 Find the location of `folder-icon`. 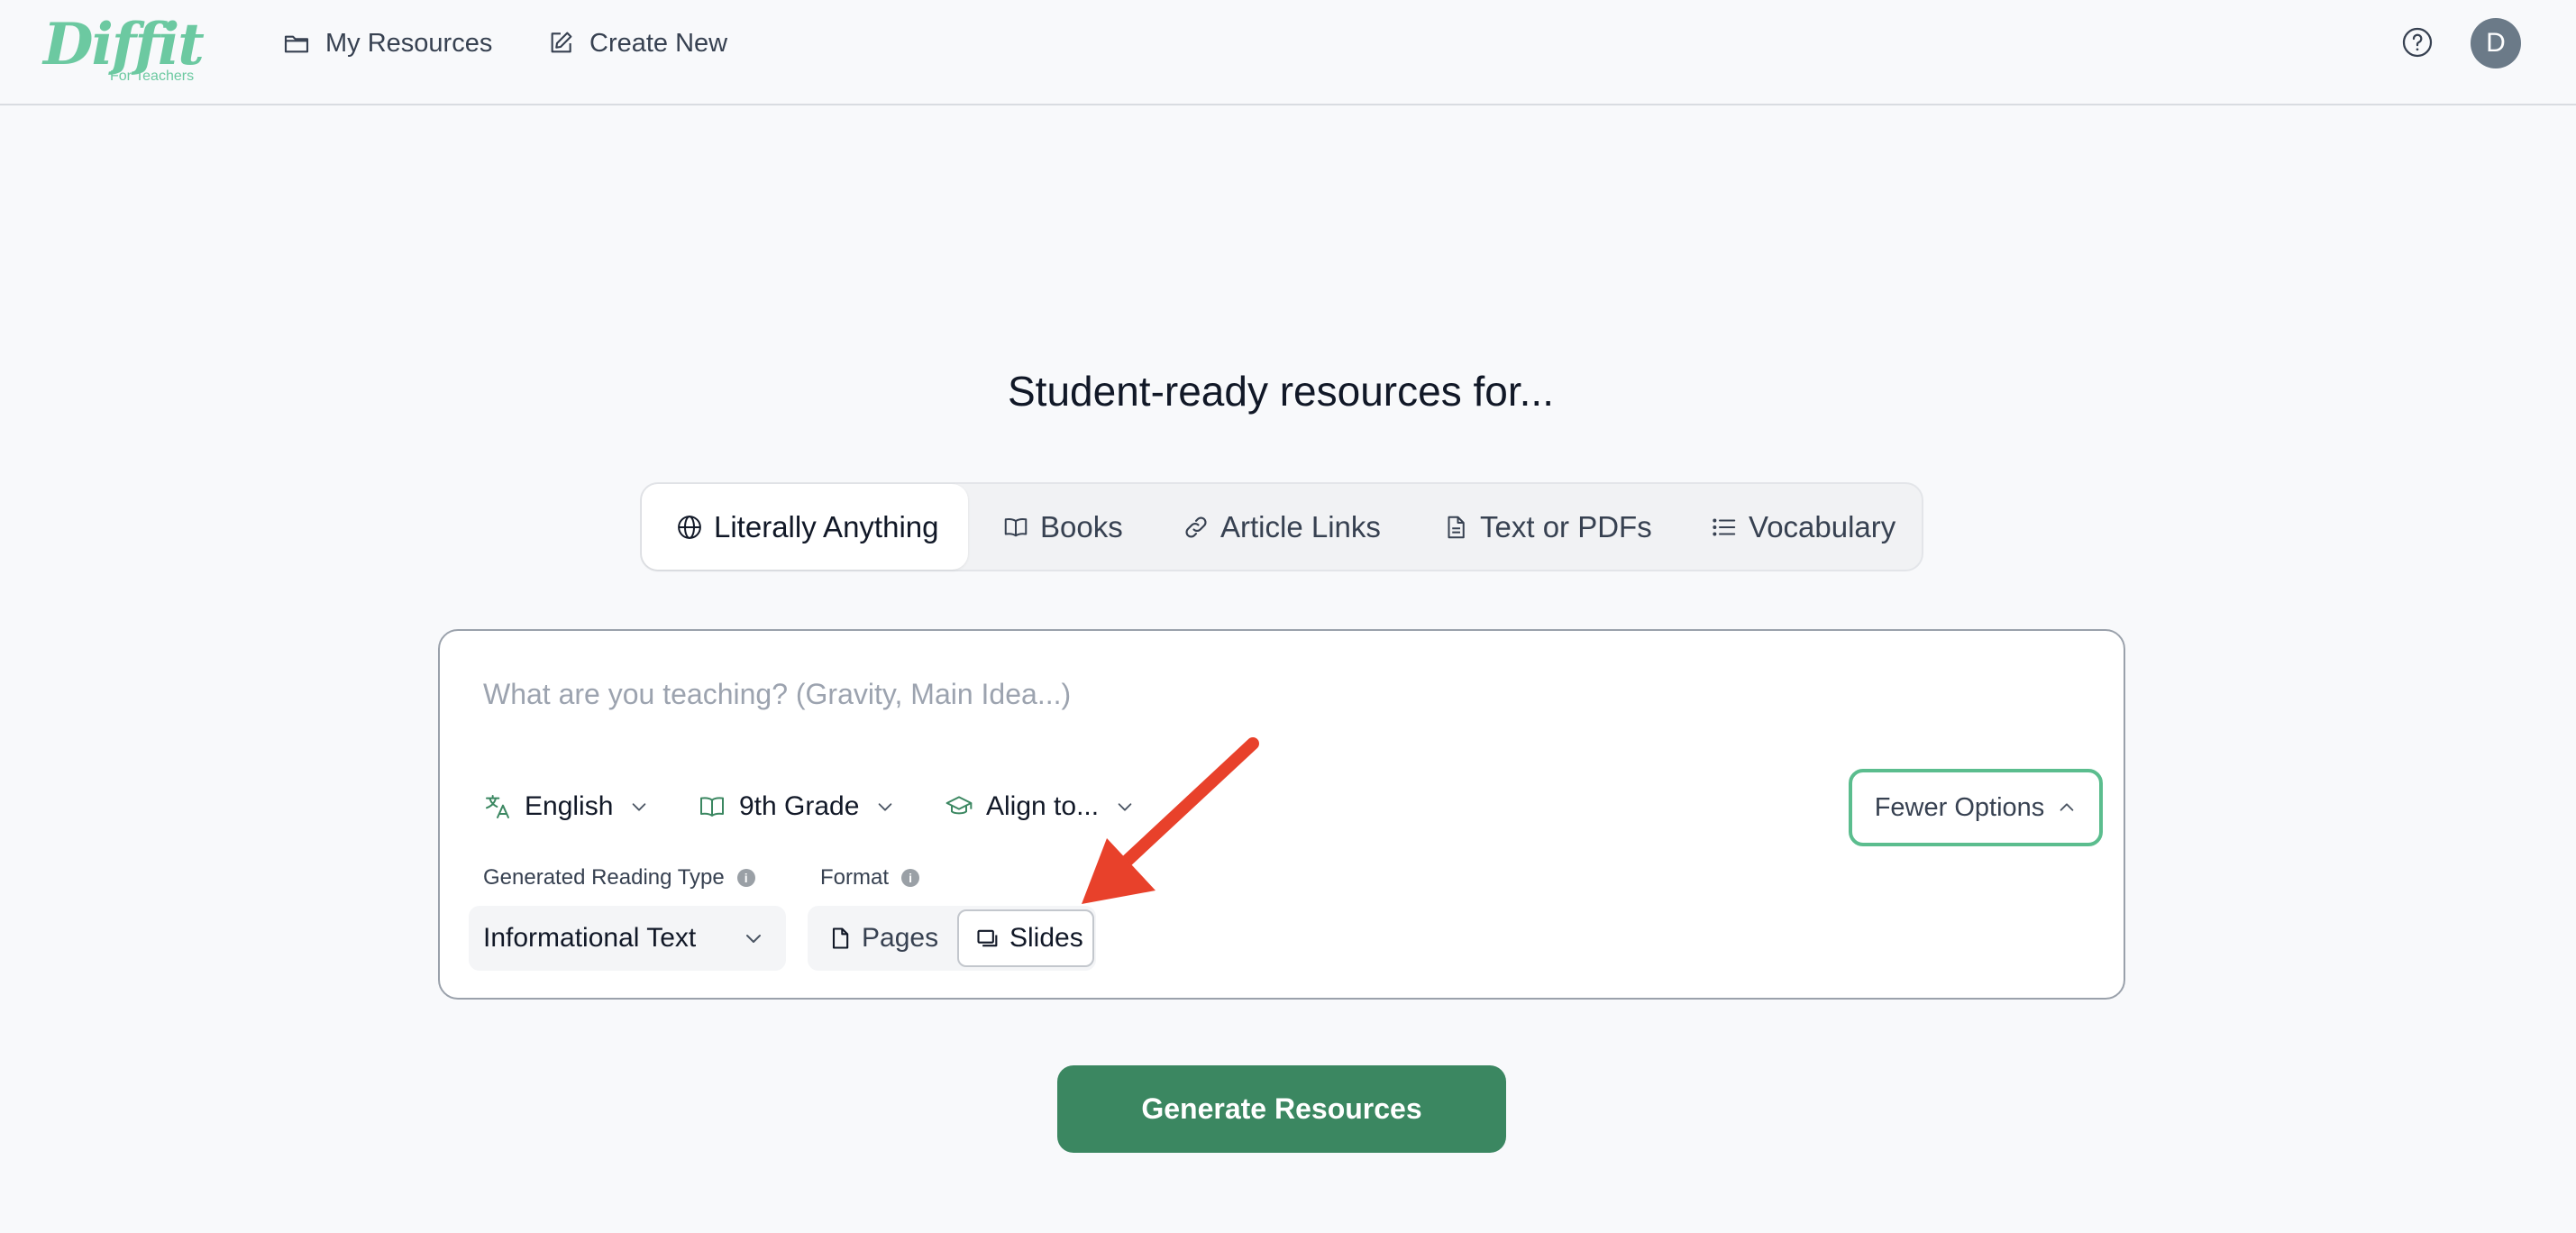

folder-icon is located at coordinates (296, 44).